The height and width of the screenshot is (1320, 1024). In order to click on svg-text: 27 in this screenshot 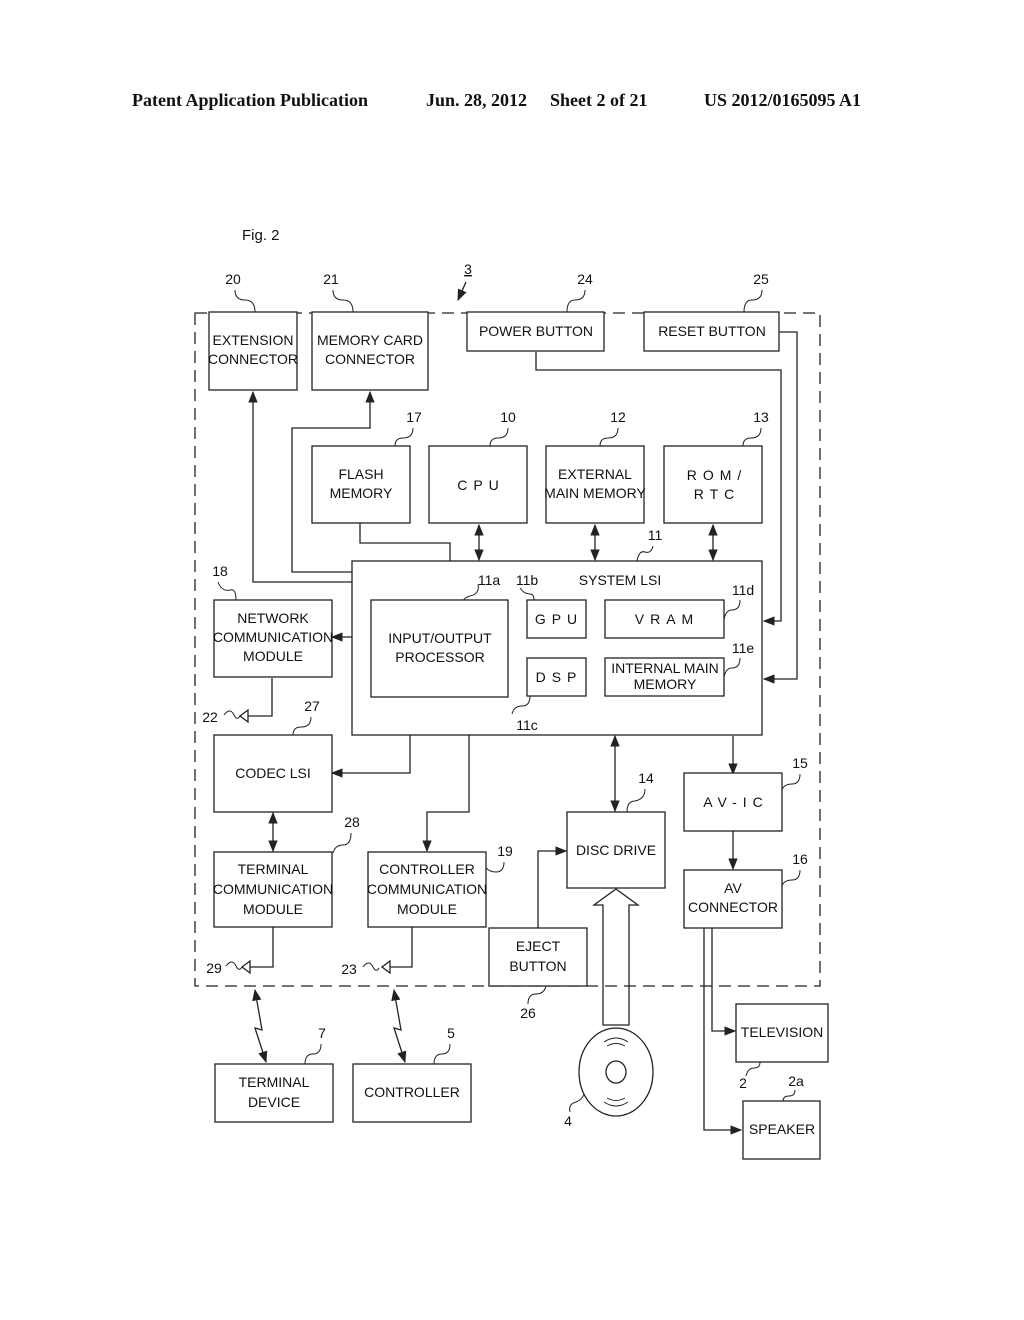, I will do `click(312, 706)`.